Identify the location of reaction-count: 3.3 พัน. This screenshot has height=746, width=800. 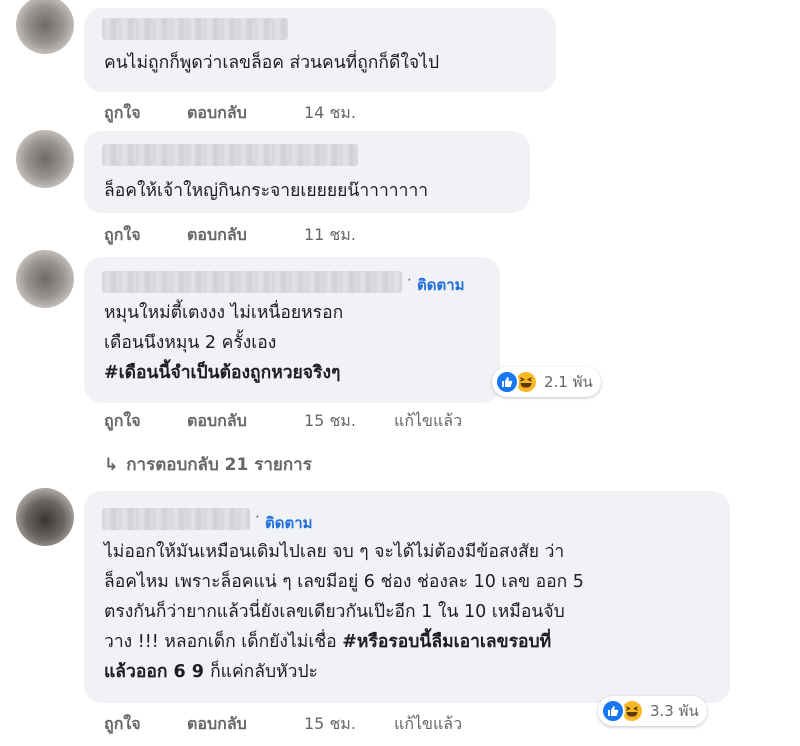
(674, 711).